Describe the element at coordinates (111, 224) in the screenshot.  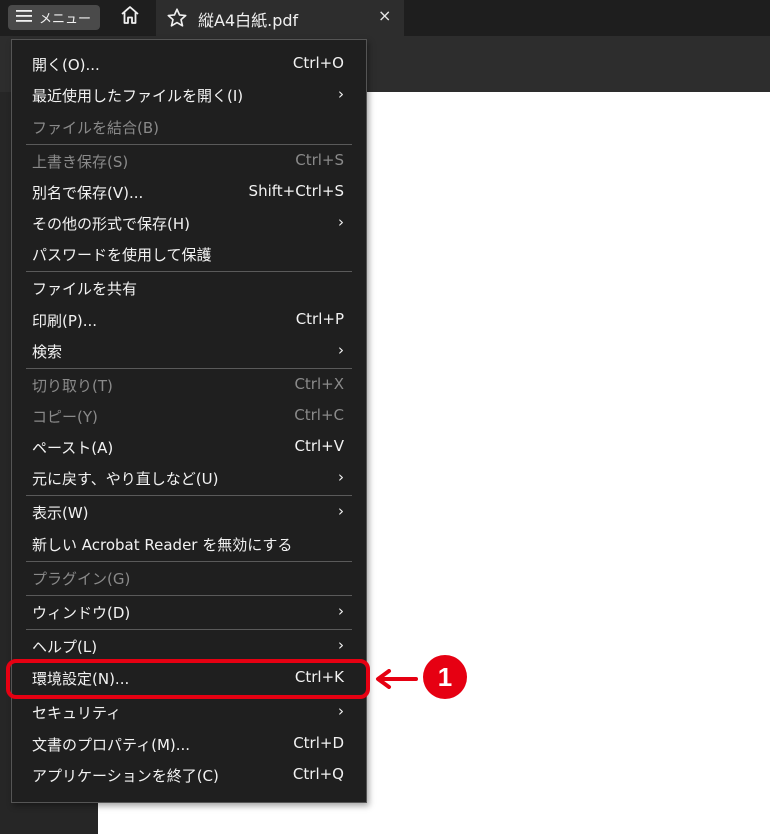
I see `menu-item-label: その他の形式で保存(H)` at that location.